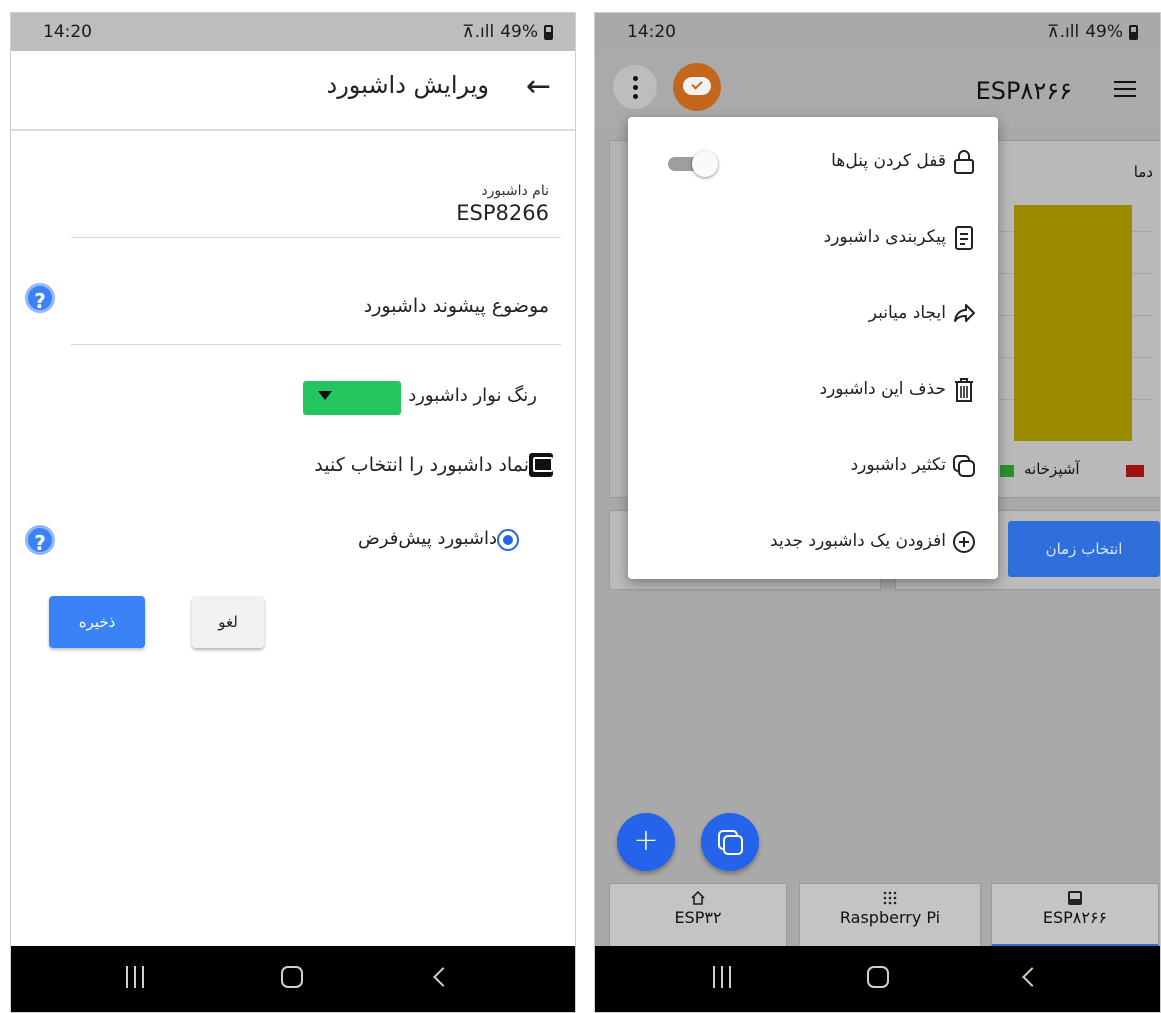  I want to click on menu-item-duplicate-dashboard: تکثیر داشبورد, so click(813, 467).